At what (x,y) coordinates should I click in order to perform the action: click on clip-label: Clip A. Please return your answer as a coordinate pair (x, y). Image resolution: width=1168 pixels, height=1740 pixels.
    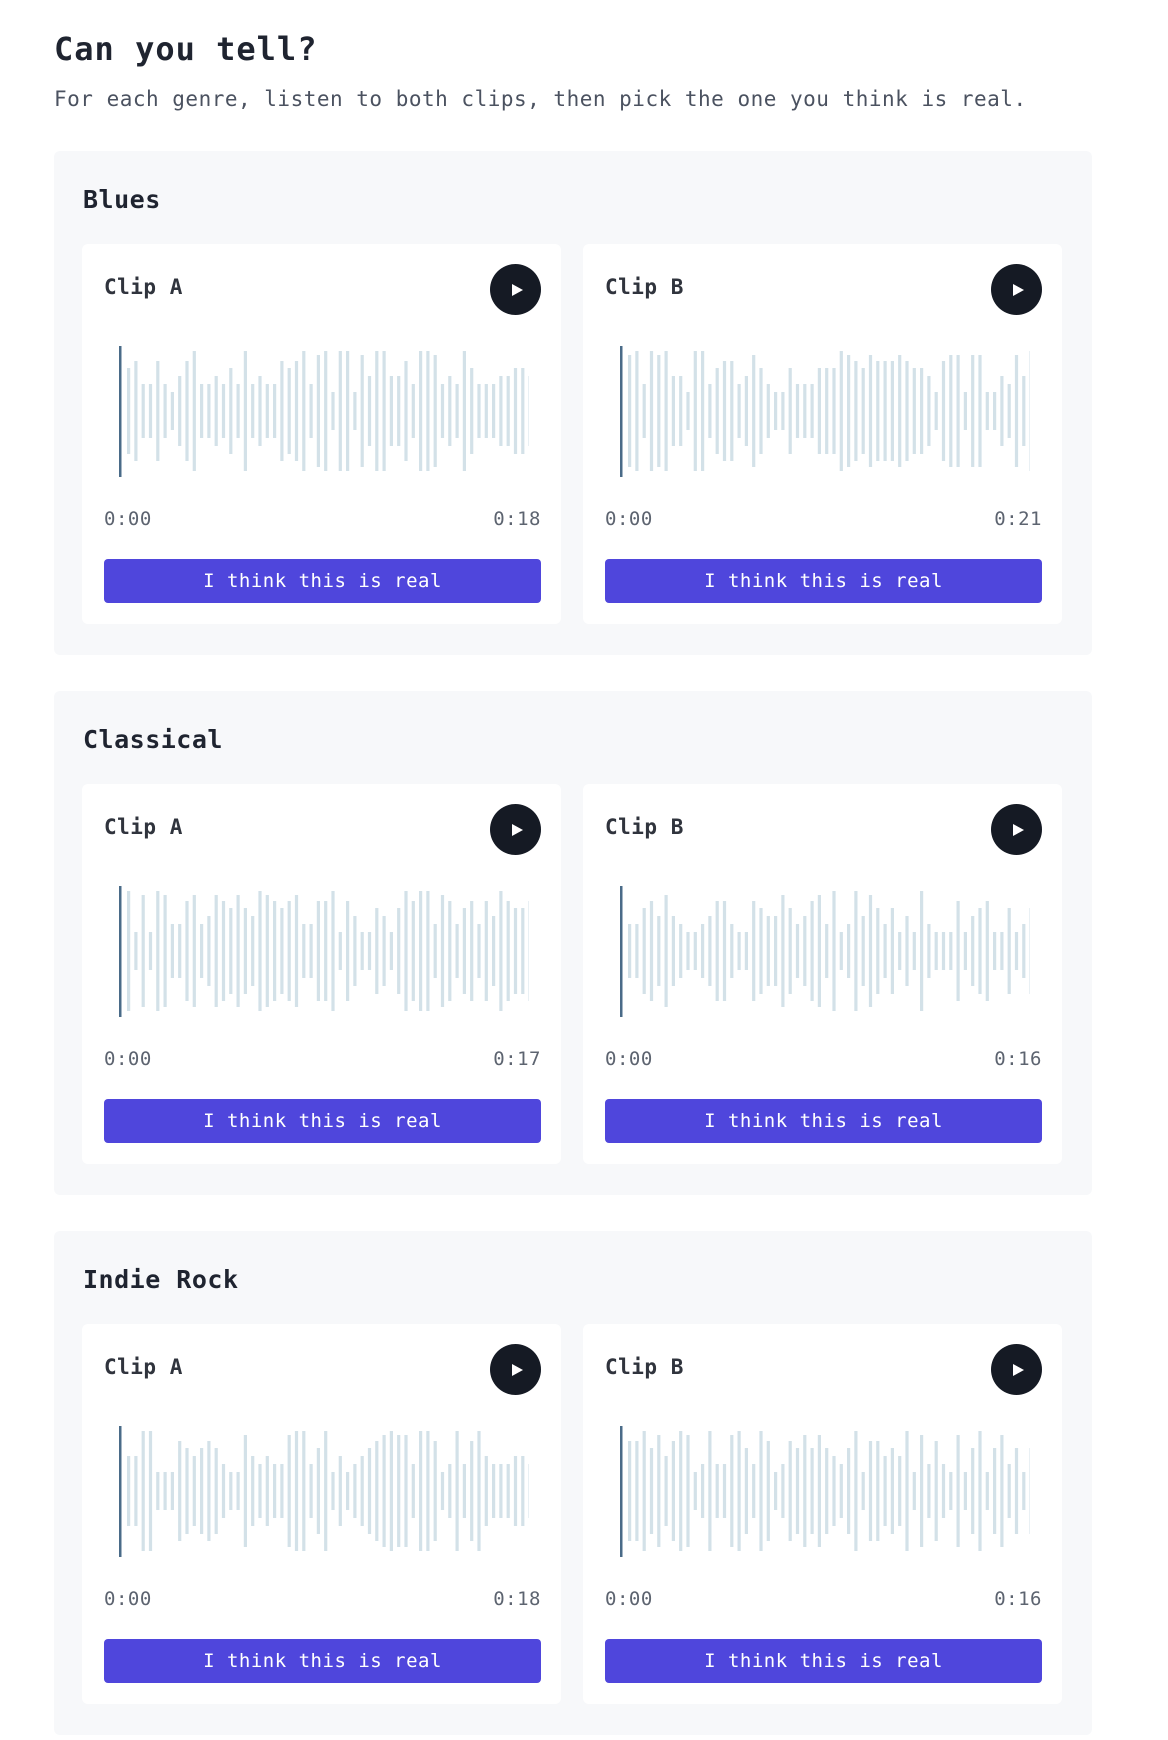
    Looking at the image, I should click on (143, 1367).